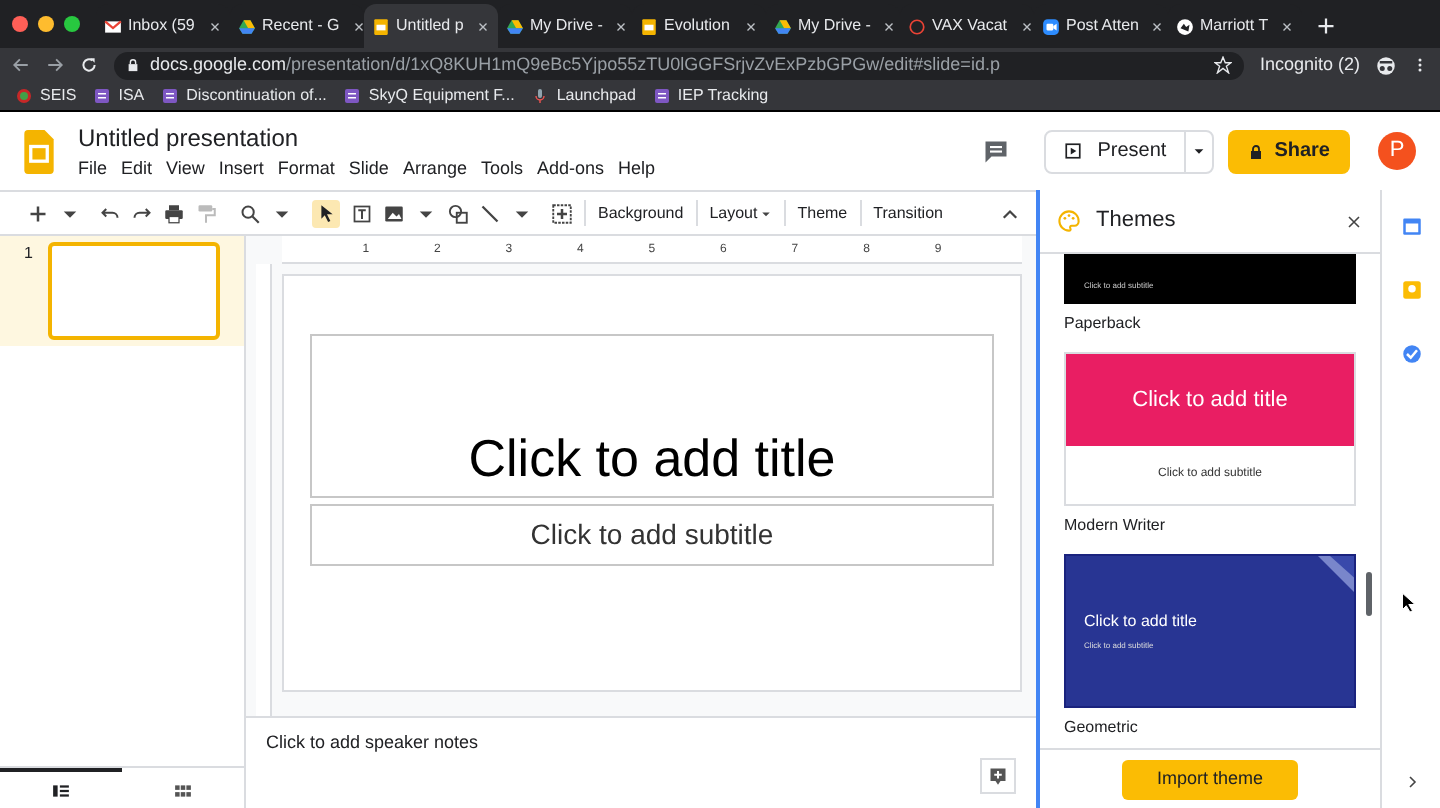  I want to click on bookmark: IEP Tracking, so click(711, 96).